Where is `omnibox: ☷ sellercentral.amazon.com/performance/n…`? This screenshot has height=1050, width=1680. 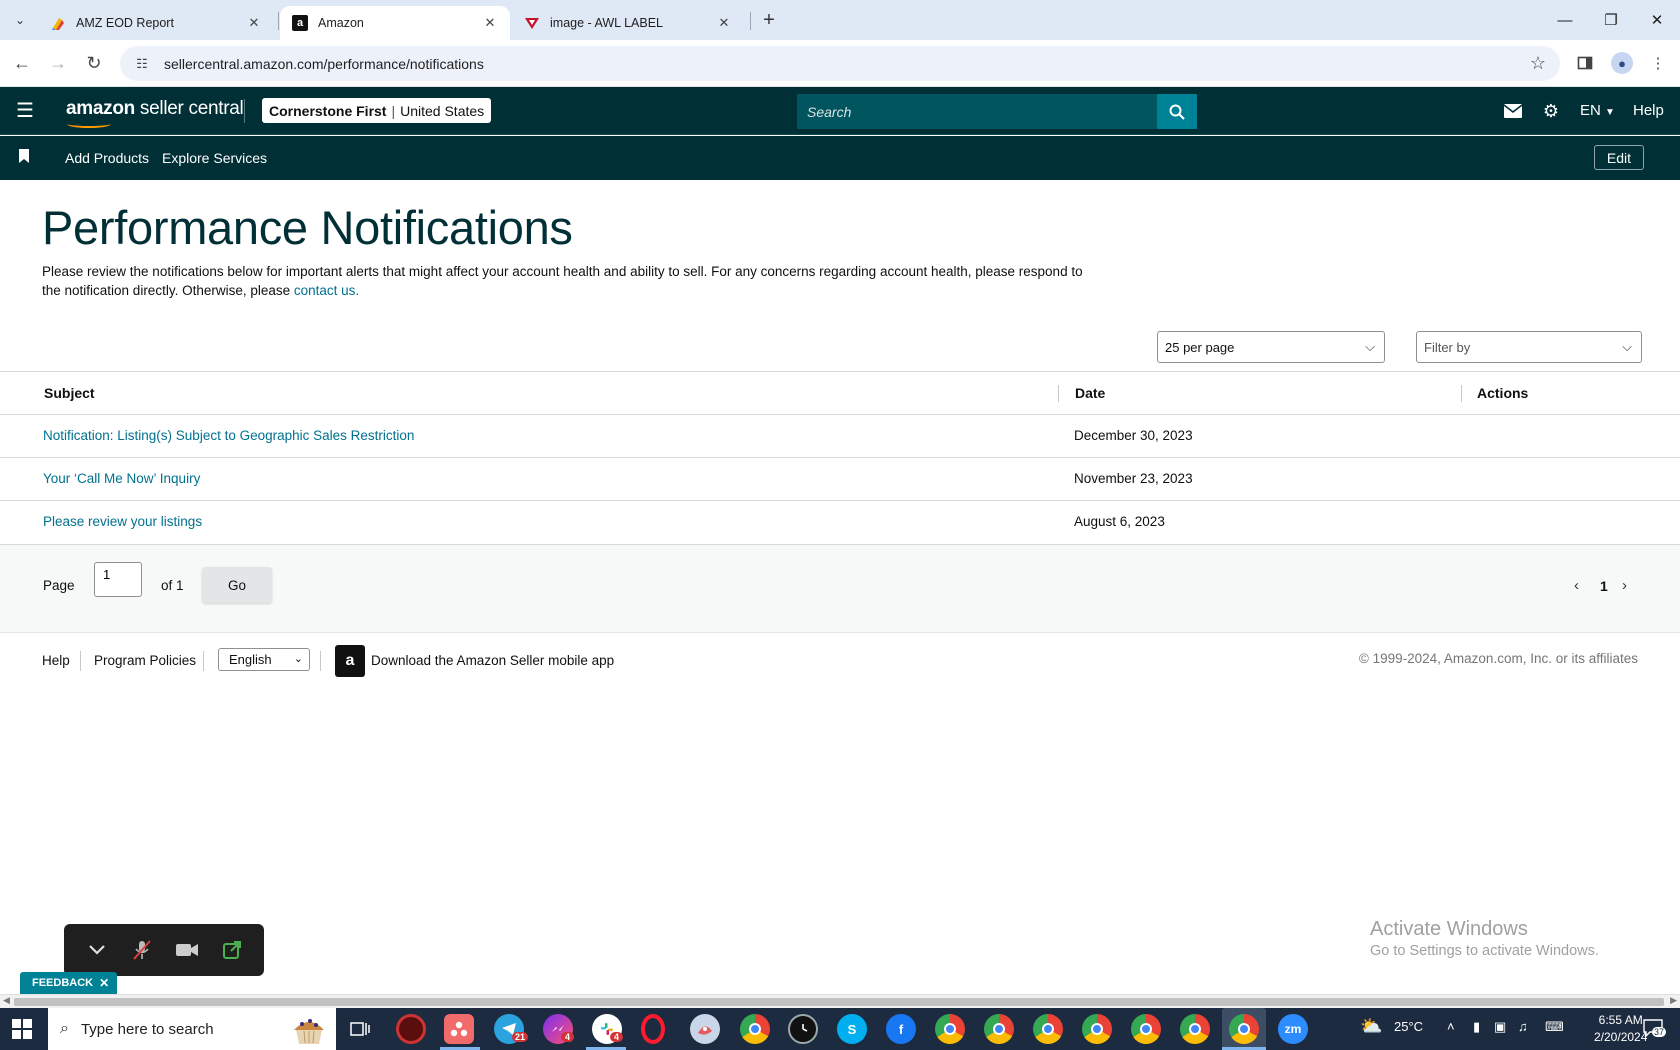
omnibox: ☷ sellercentral.amazon.com/performance/n… is located at coordinates (840, 63).